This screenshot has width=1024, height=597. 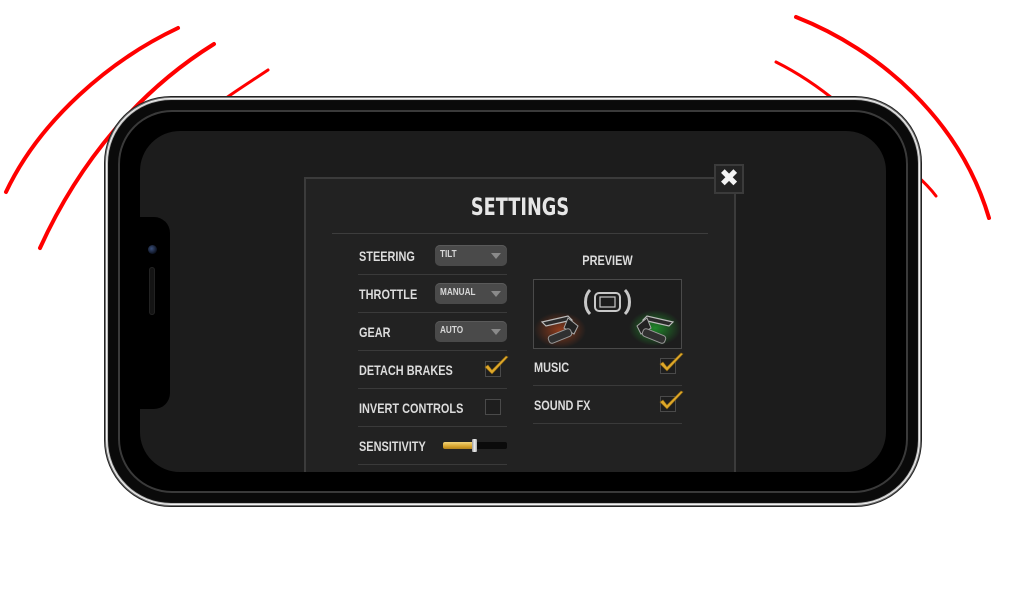 What do you see at coordinates (452, 330) in the screenshot?
I see `gear-value: AUTO` at bounding box center [452, 330].